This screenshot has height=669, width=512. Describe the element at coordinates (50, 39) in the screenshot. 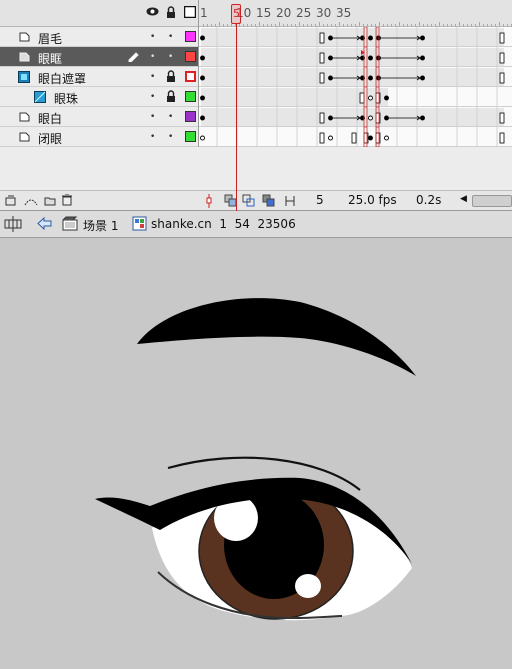

I see `layer-name: 眉毛` at that location.